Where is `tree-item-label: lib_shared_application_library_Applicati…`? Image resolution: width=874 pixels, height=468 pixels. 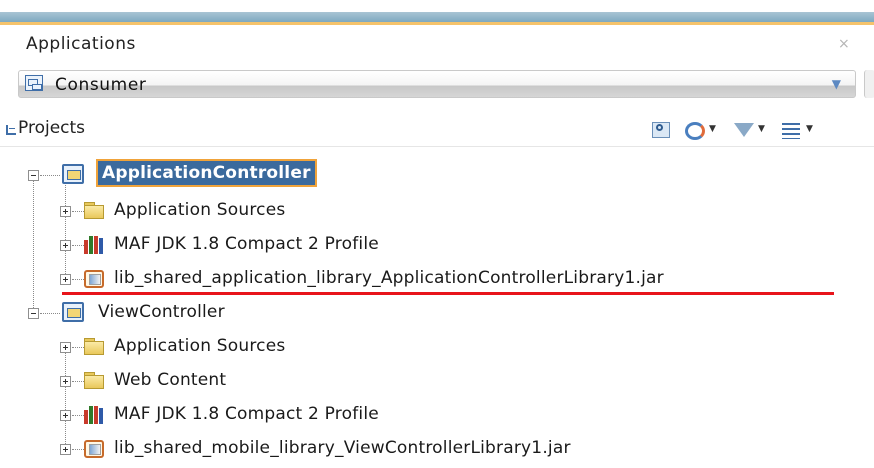 tree-item-label: lib_shared_application_library_Applicati… is located at coordinates (389, 278).